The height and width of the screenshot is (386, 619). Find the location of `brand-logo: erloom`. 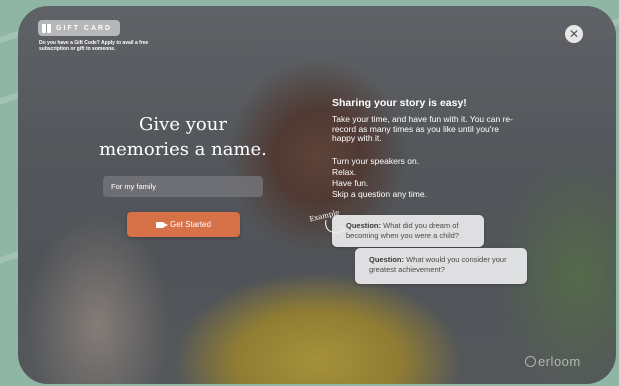

brand-logo: erloom is located at coordinates (553, 361).